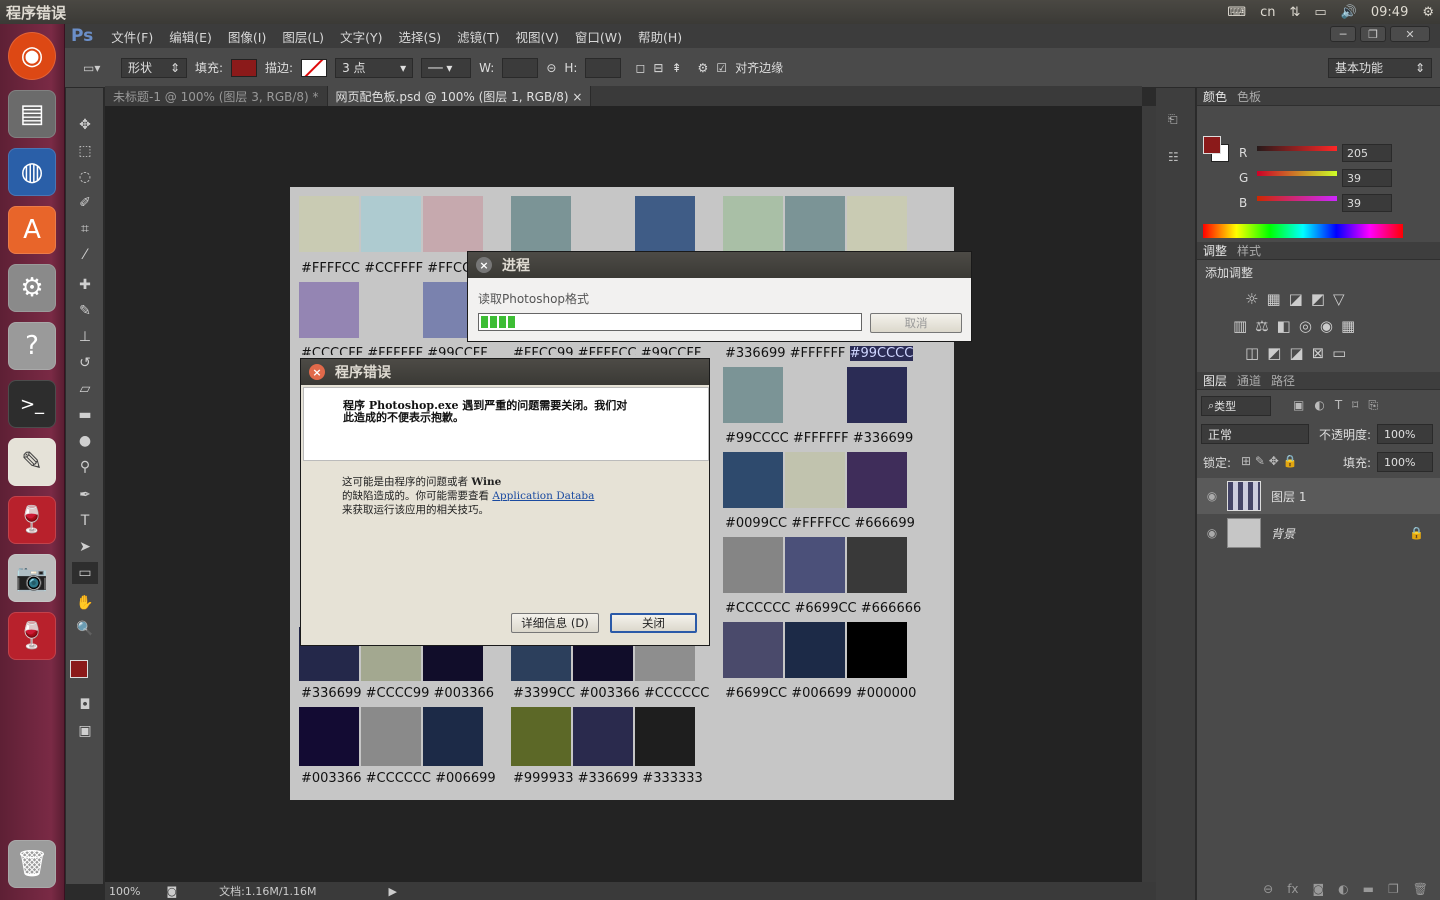 The width and height of the screenshot is (1440, 900). What do you see at coordinates (32, 864) in the screenshot?
I see `trash-icon: 🗑` at bounding box center [32, 864].